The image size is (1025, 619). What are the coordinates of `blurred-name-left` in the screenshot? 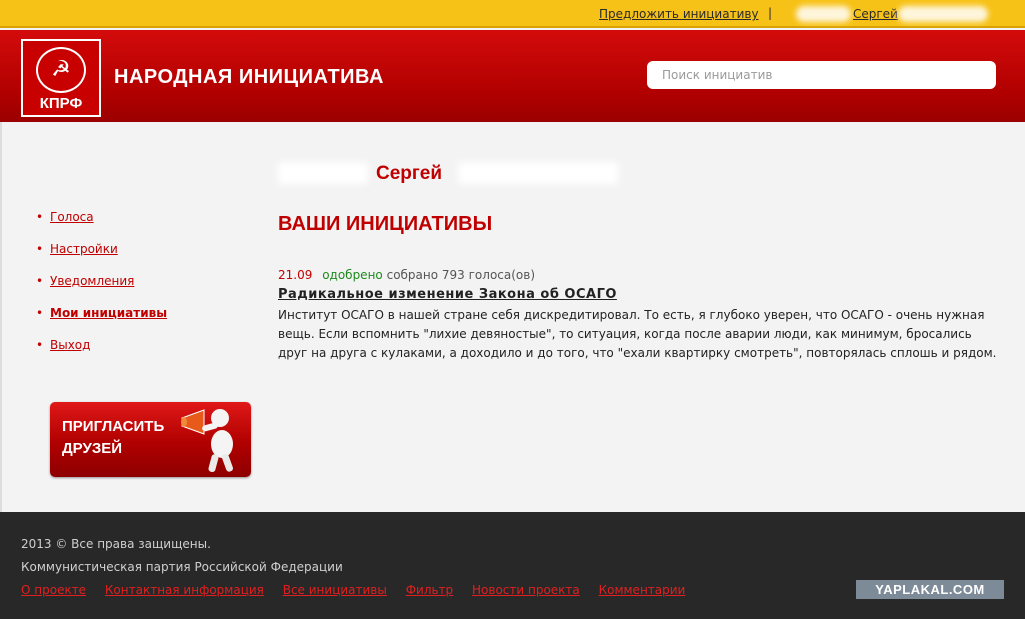 It's located at (823, 14).